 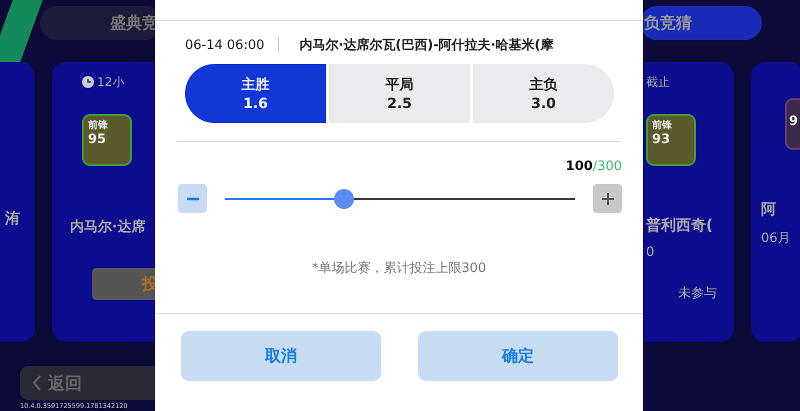 I want to click on player-name: 阿, so click(x=769, y=209).